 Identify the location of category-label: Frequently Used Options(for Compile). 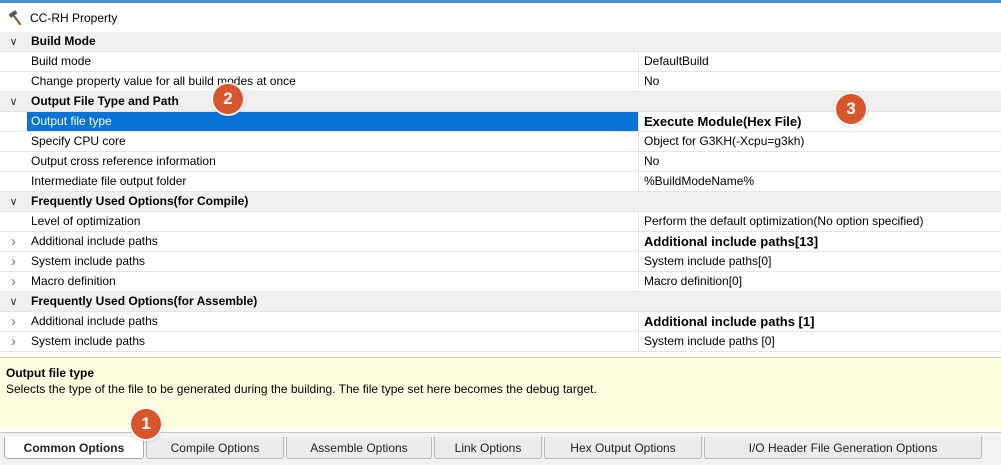
(140, 201).